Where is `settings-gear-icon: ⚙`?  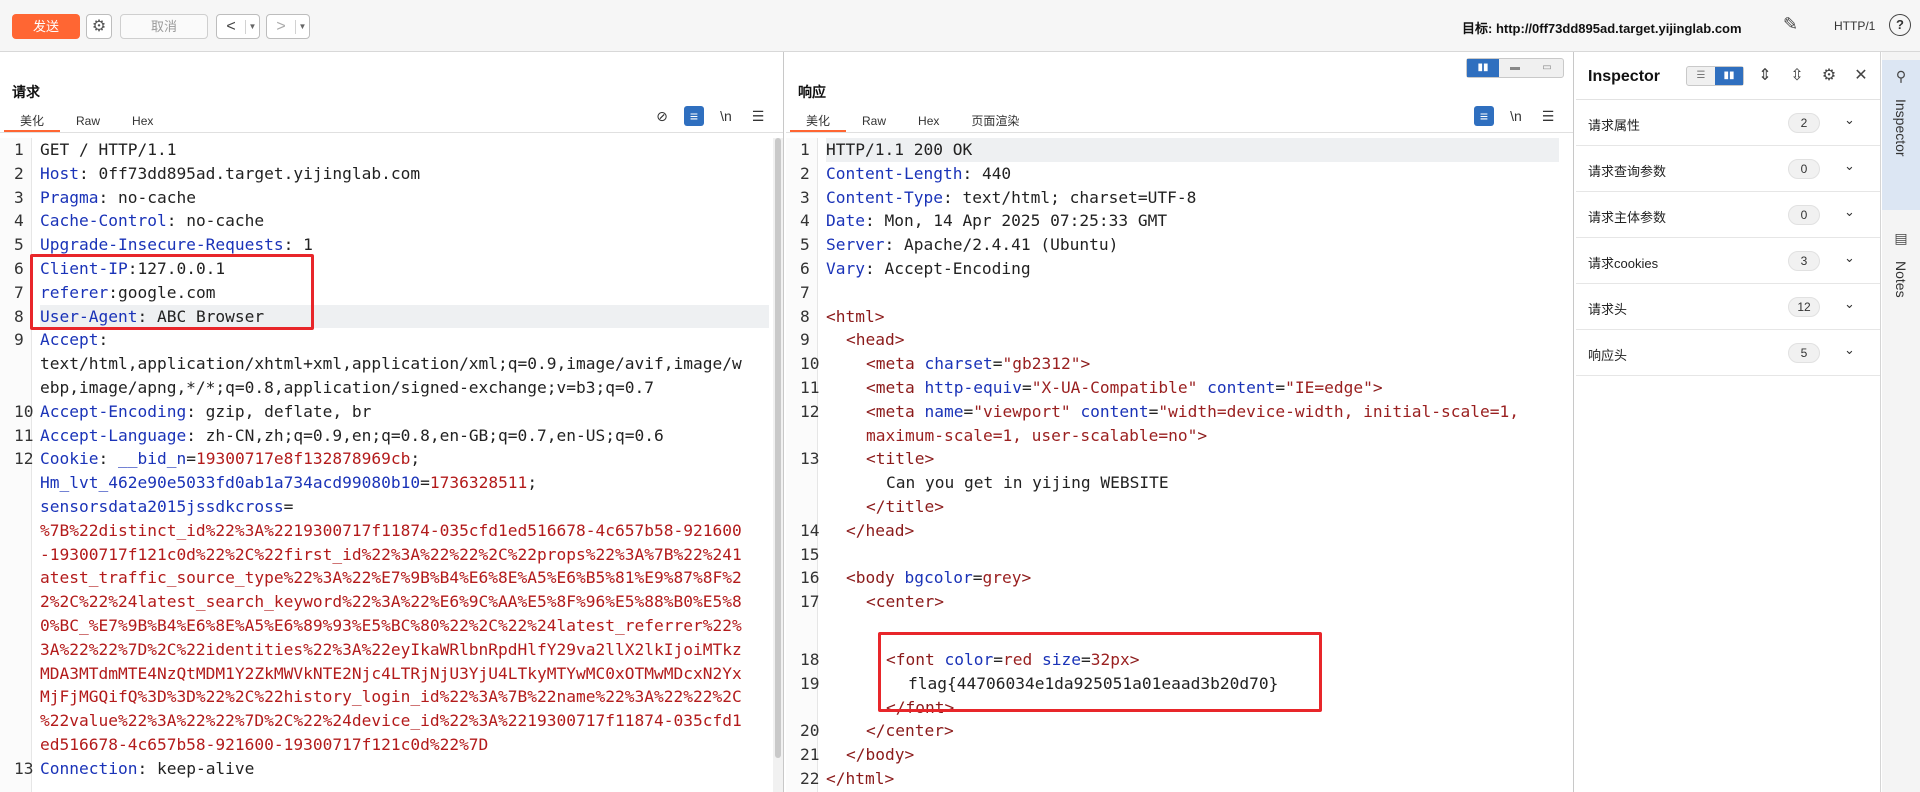 settings-gear-icon: ⚙ is located at coordinates (99, 26).